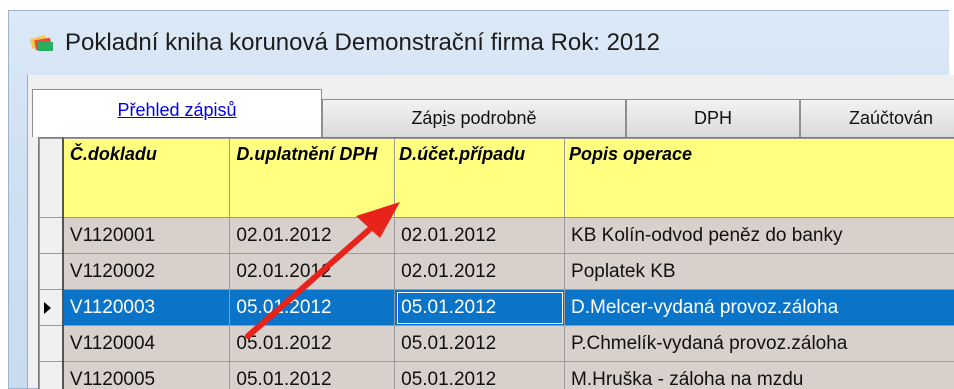  I want to click on tab-label-part: s podrobně, so click(491, 118).